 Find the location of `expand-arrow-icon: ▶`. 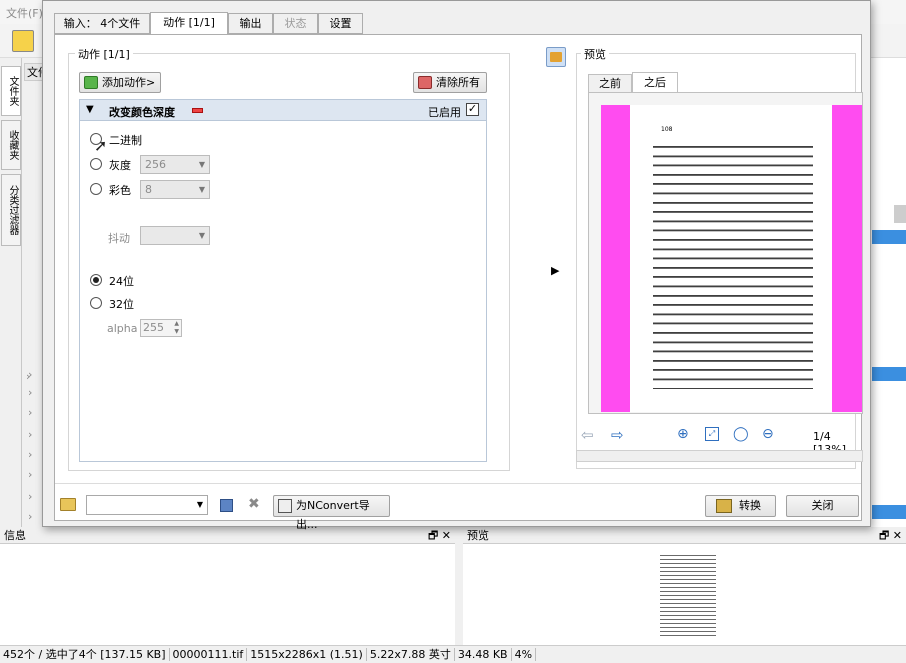

expand-arrow-icon: ▶ is located at coordinates (555, 270).